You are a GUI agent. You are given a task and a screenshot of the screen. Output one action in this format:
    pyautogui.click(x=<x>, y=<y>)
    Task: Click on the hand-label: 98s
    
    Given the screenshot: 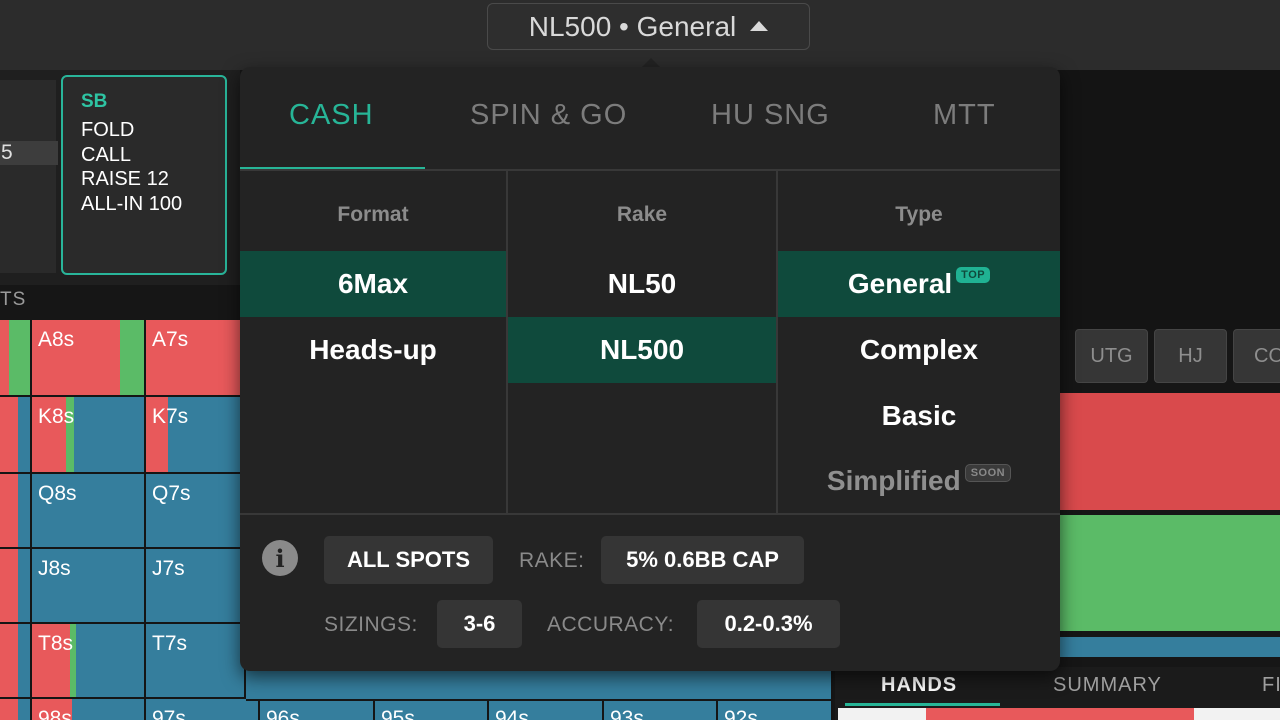 What is the action you would take?
    pyautogui.click(x=55, y=713)
    